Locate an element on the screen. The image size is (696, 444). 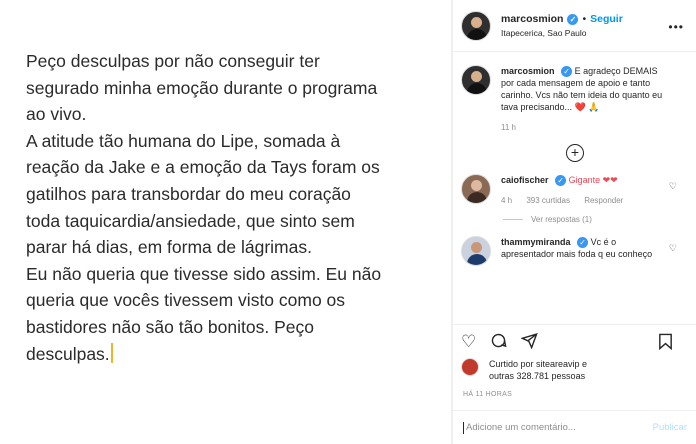
view-replies: Ver respostas (1) is located at coordinates (599, 219).